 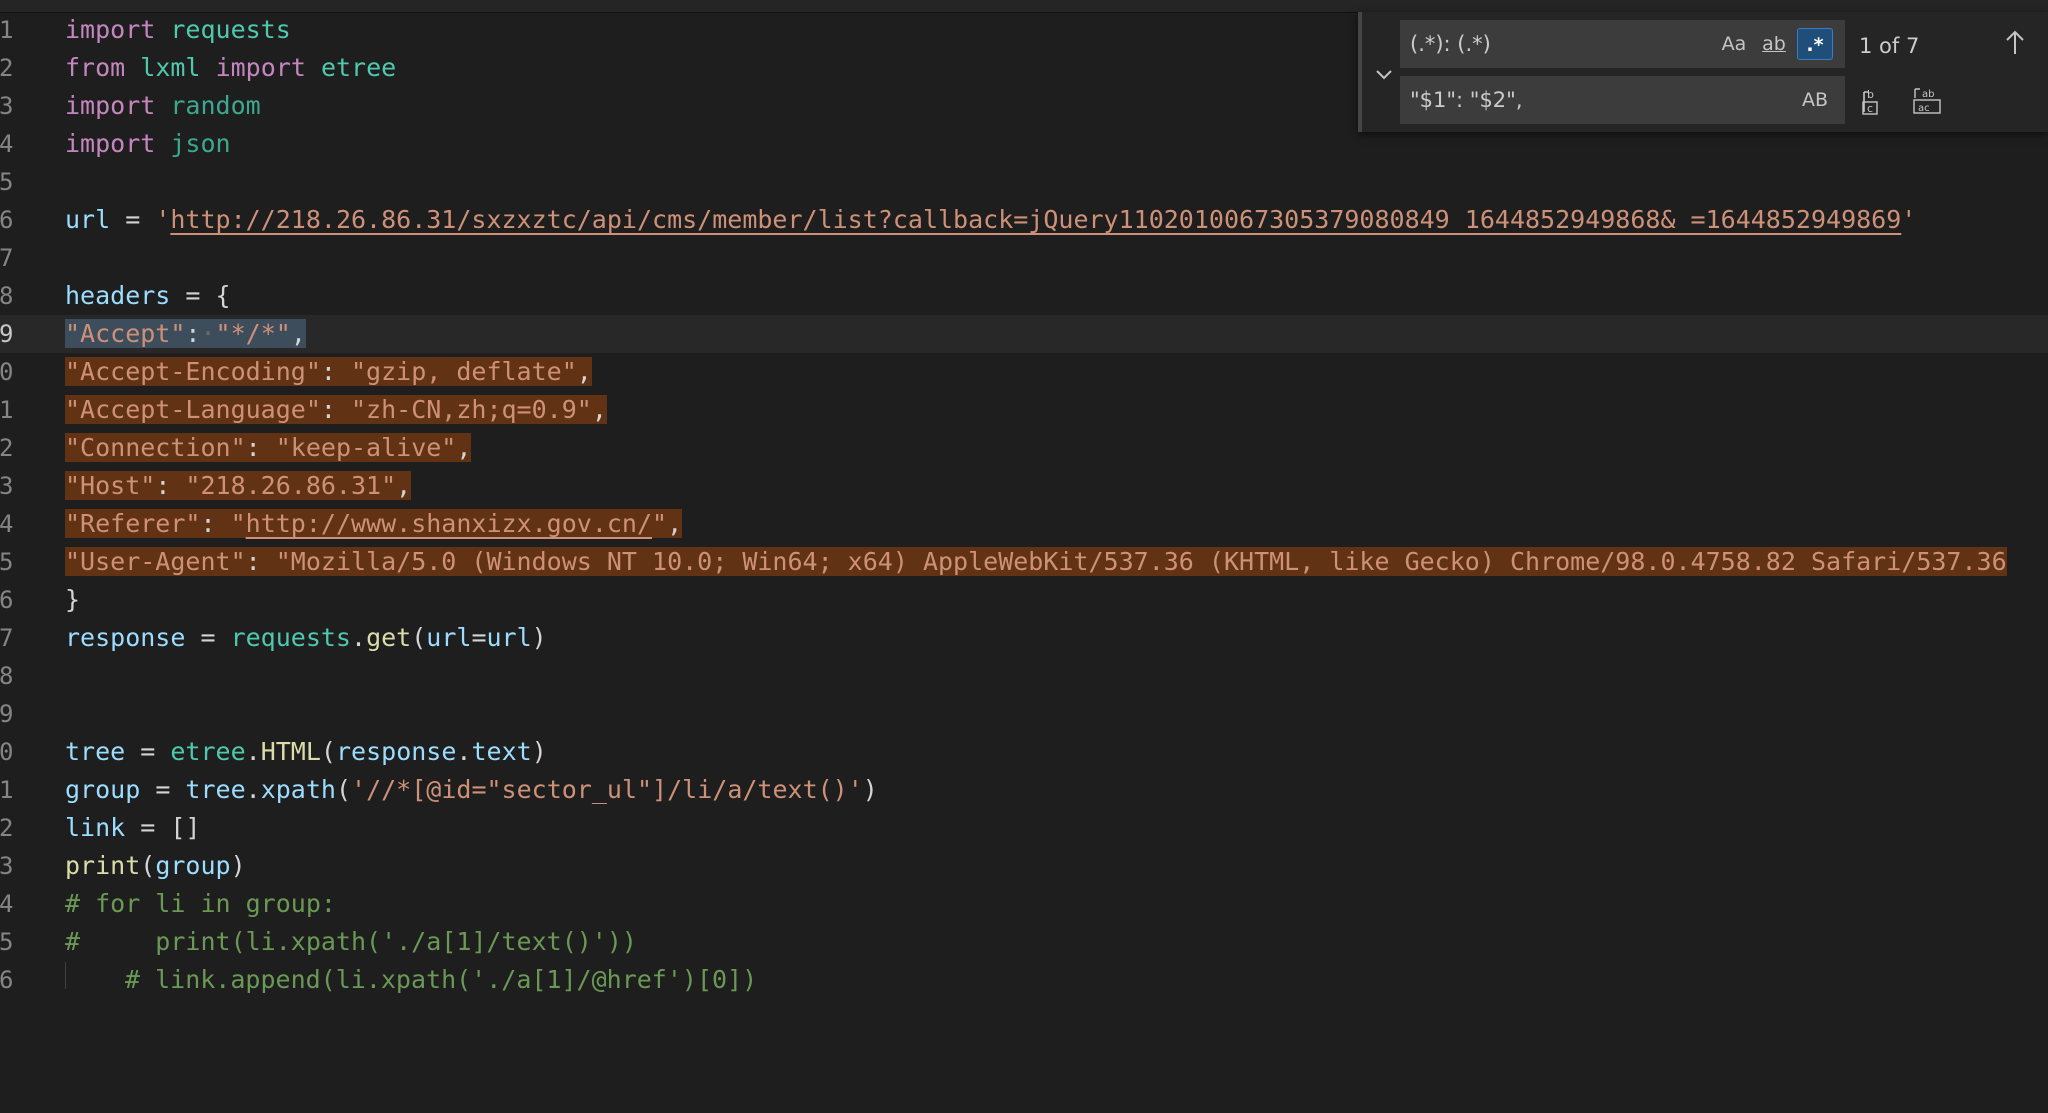 I want to click on code-line: 2 link = [], so click(x=1024, y=828).